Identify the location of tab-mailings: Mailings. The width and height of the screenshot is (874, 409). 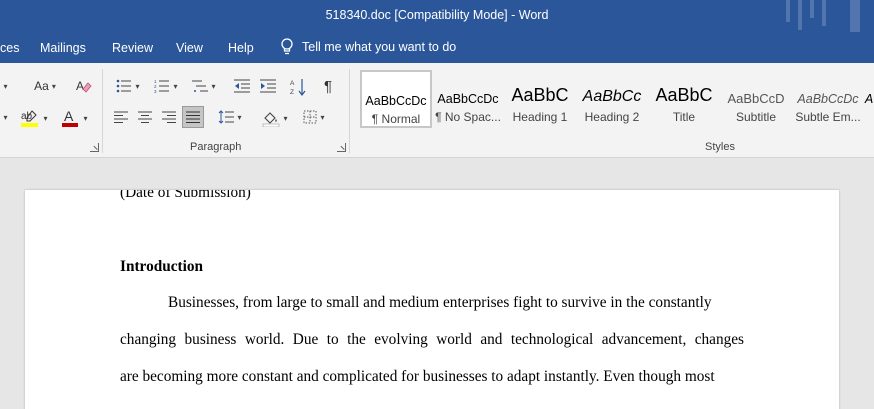
(63, 48).